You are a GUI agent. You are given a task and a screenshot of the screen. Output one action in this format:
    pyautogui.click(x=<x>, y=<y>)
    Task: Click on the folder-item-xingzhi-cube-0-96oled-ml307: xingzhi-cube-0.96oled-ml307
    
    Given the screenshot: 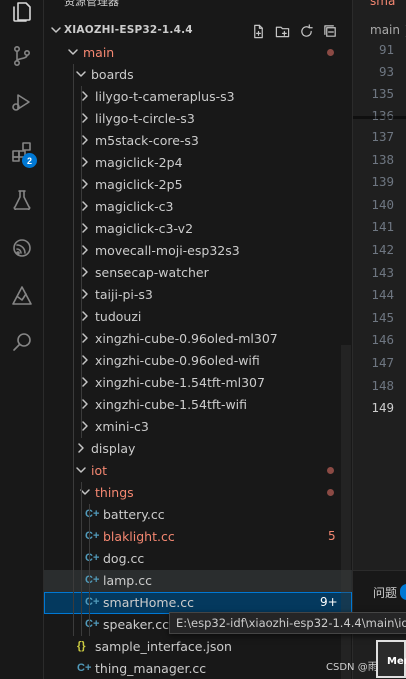 What is the action you would take?
    pyautogui.click(x=198, y=339)
    